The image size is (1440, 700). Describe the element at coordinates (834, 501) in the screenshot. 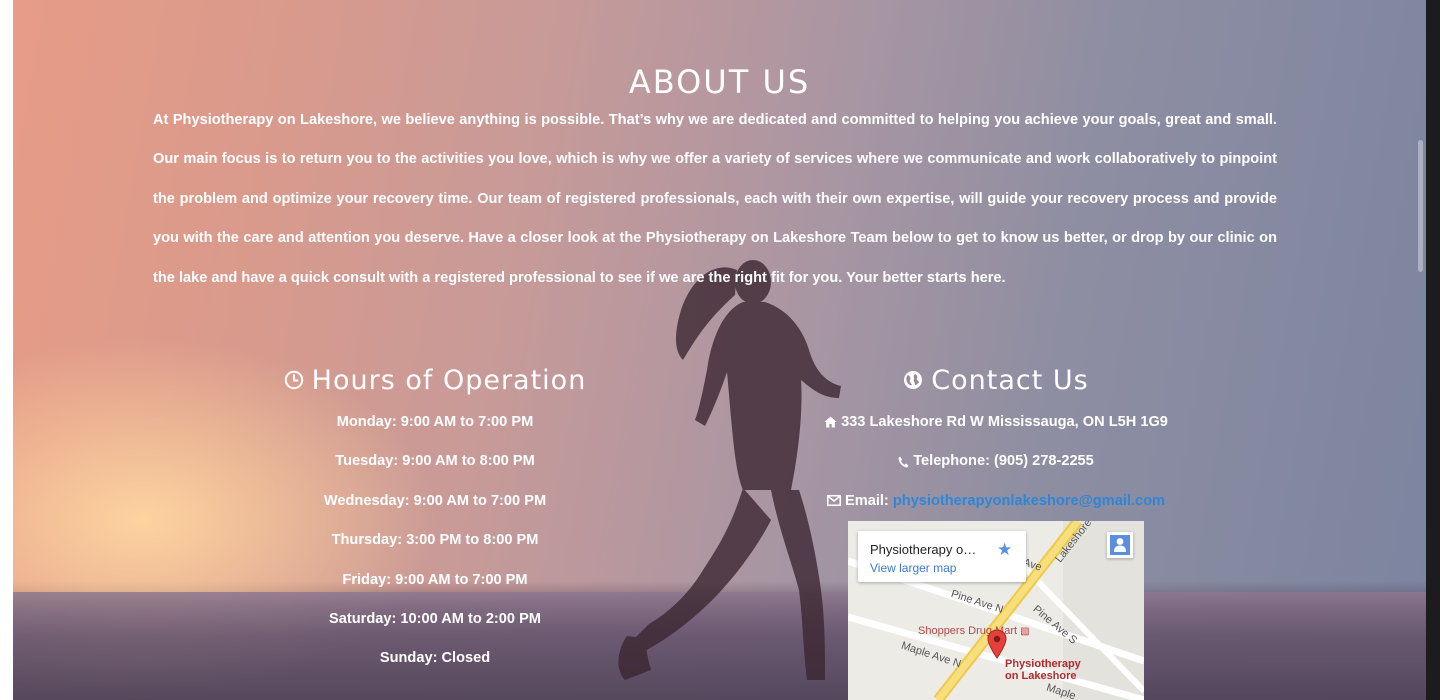

I see `envelope-icon` at that location.